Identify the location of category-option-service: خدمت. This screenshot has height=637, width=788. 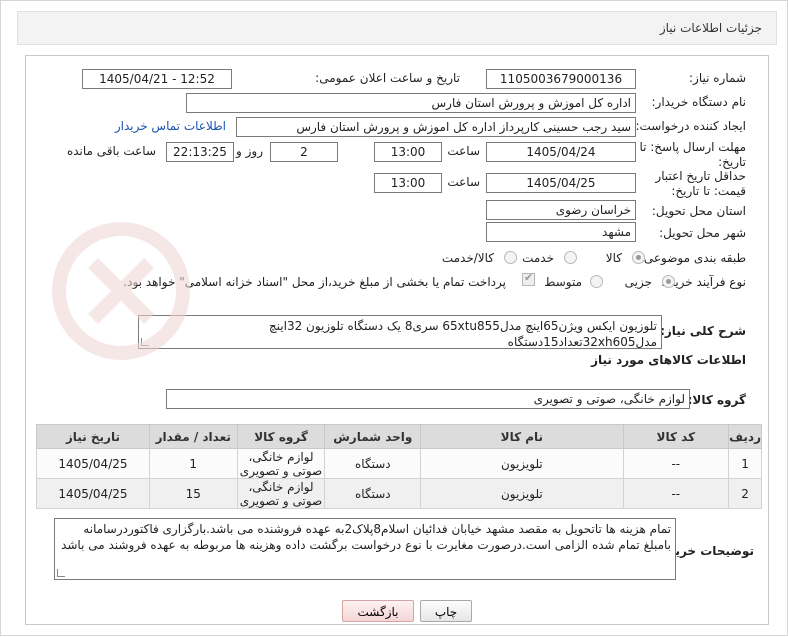
(538, 258).